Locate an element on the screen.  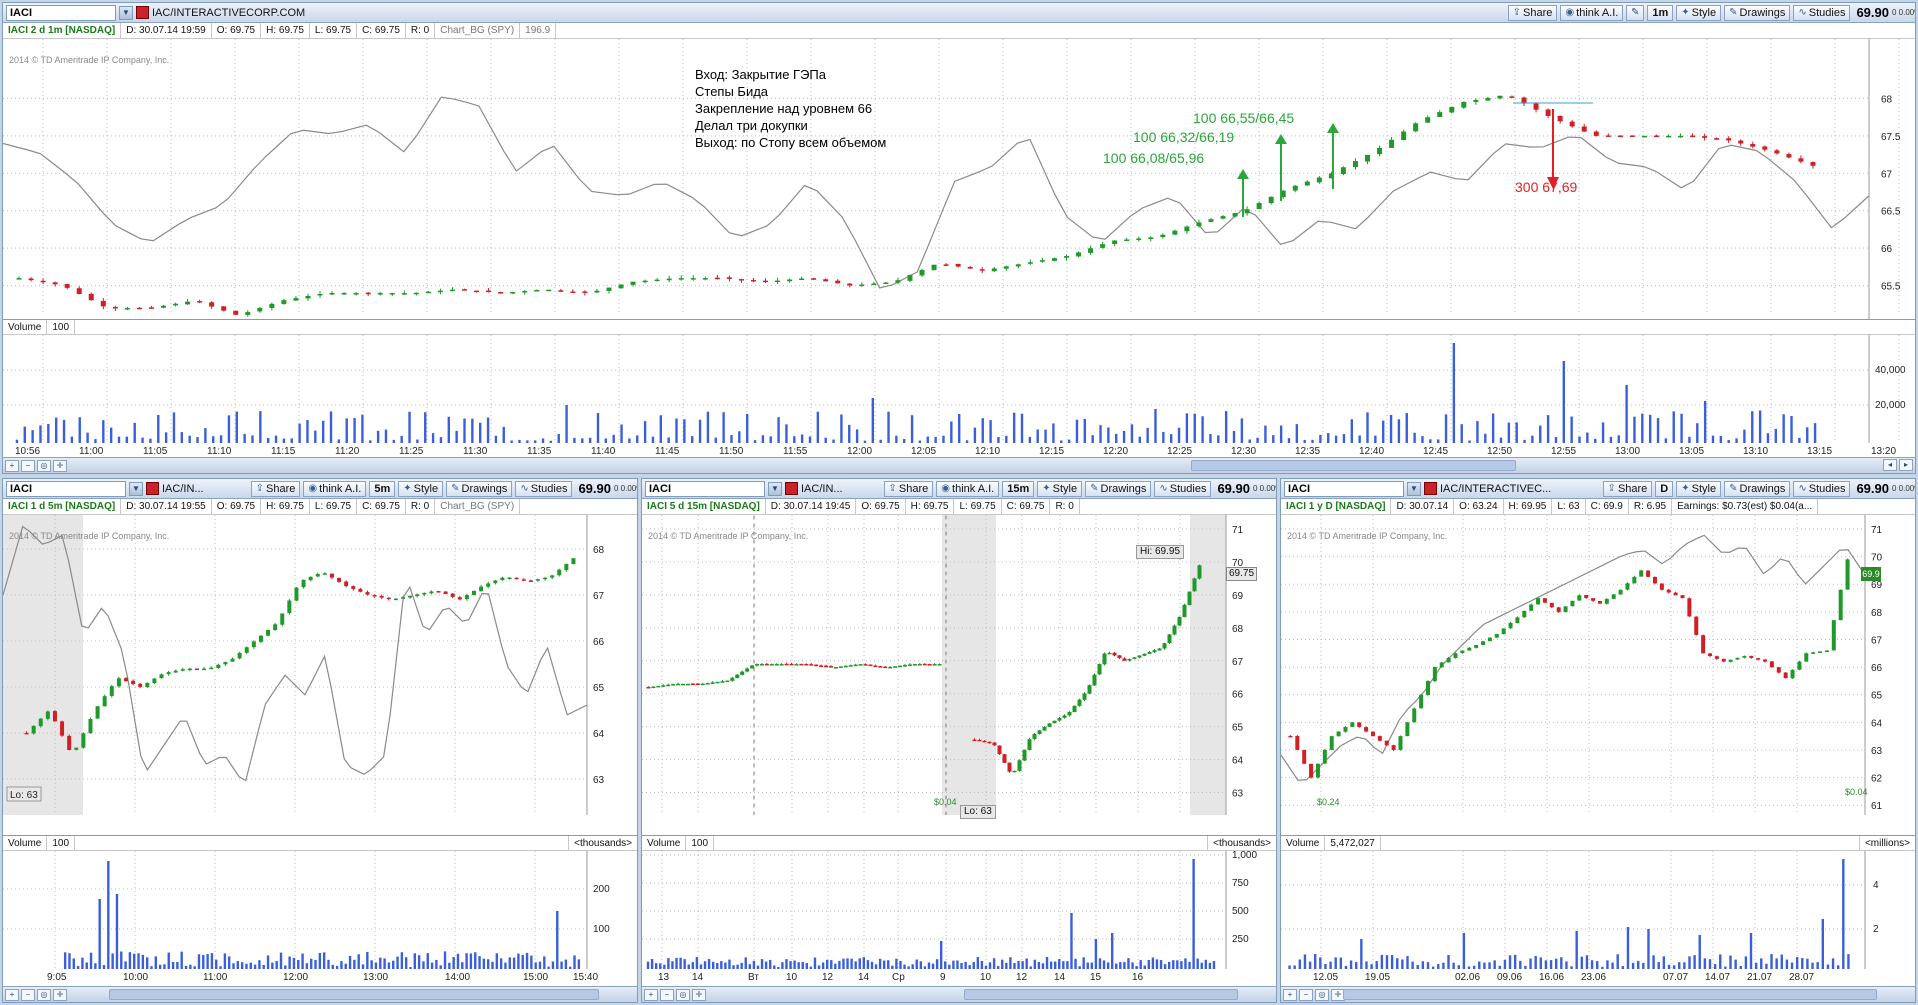
timeframe-button: D is located at coordinates (1664, 488).